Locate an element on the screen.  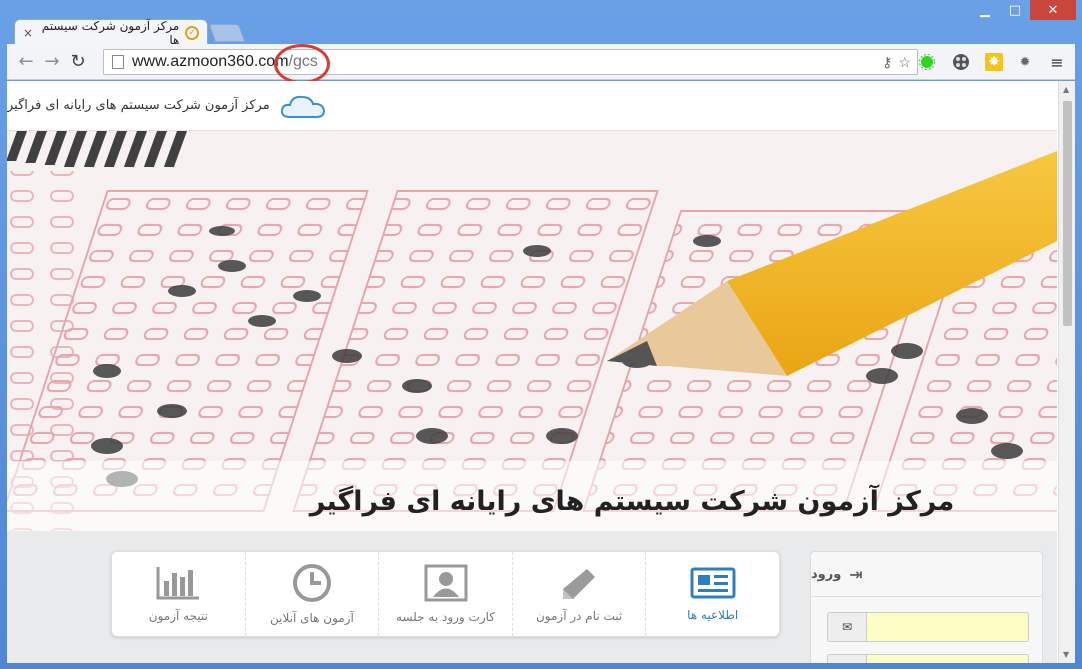
scroll-up-icon: ▲ is located at coordinates (1066, 89).